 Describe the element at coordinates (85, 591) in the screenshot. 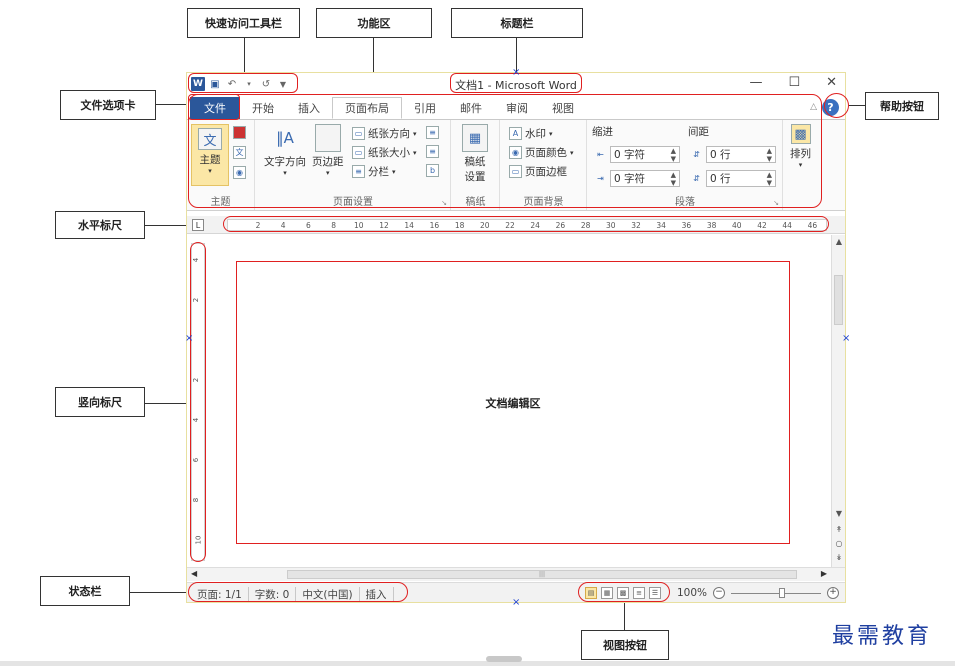

I see `callout-status-bar: 状态栏` at that location.